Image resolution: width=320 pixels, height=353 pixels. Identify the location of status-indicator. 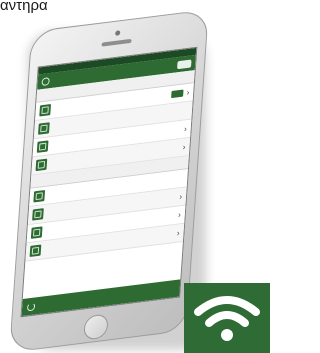
(177, 94).